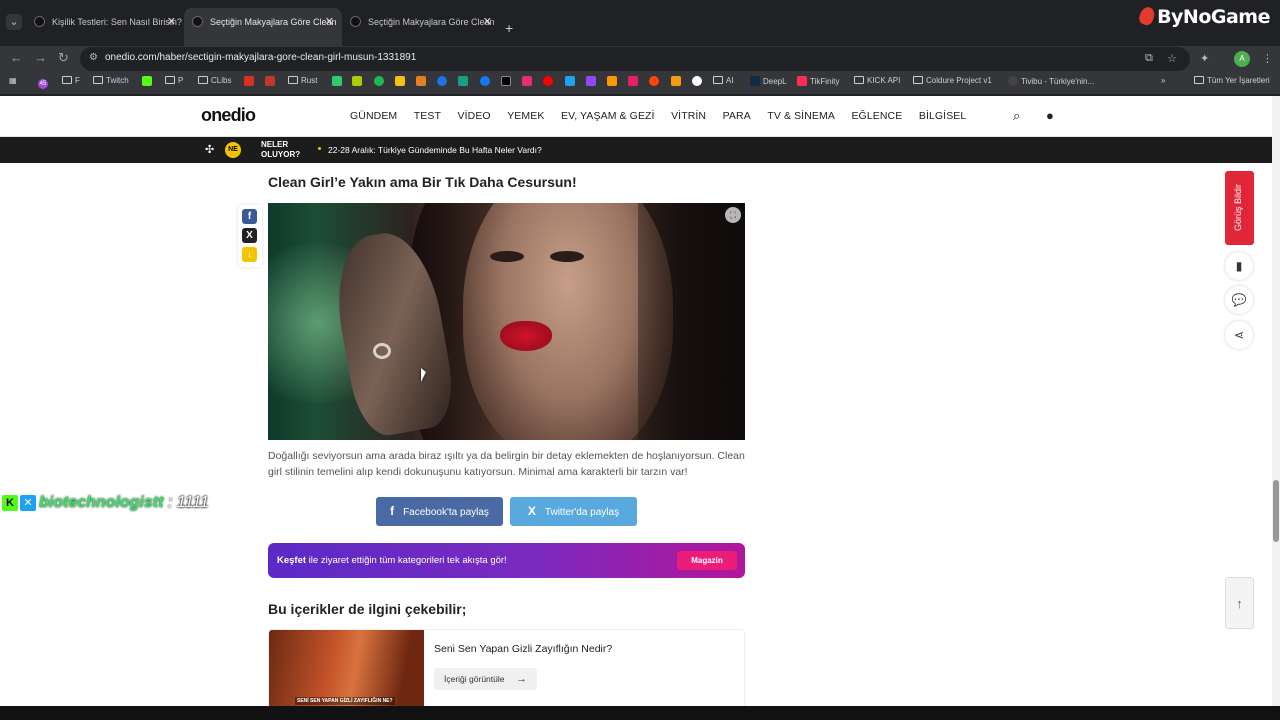 The image size is (1280, 720). What do you see at coordinates (209, 149) in the screenshot?
I see `categories-grid-icon: ✣` at bounding box center [209, 149].